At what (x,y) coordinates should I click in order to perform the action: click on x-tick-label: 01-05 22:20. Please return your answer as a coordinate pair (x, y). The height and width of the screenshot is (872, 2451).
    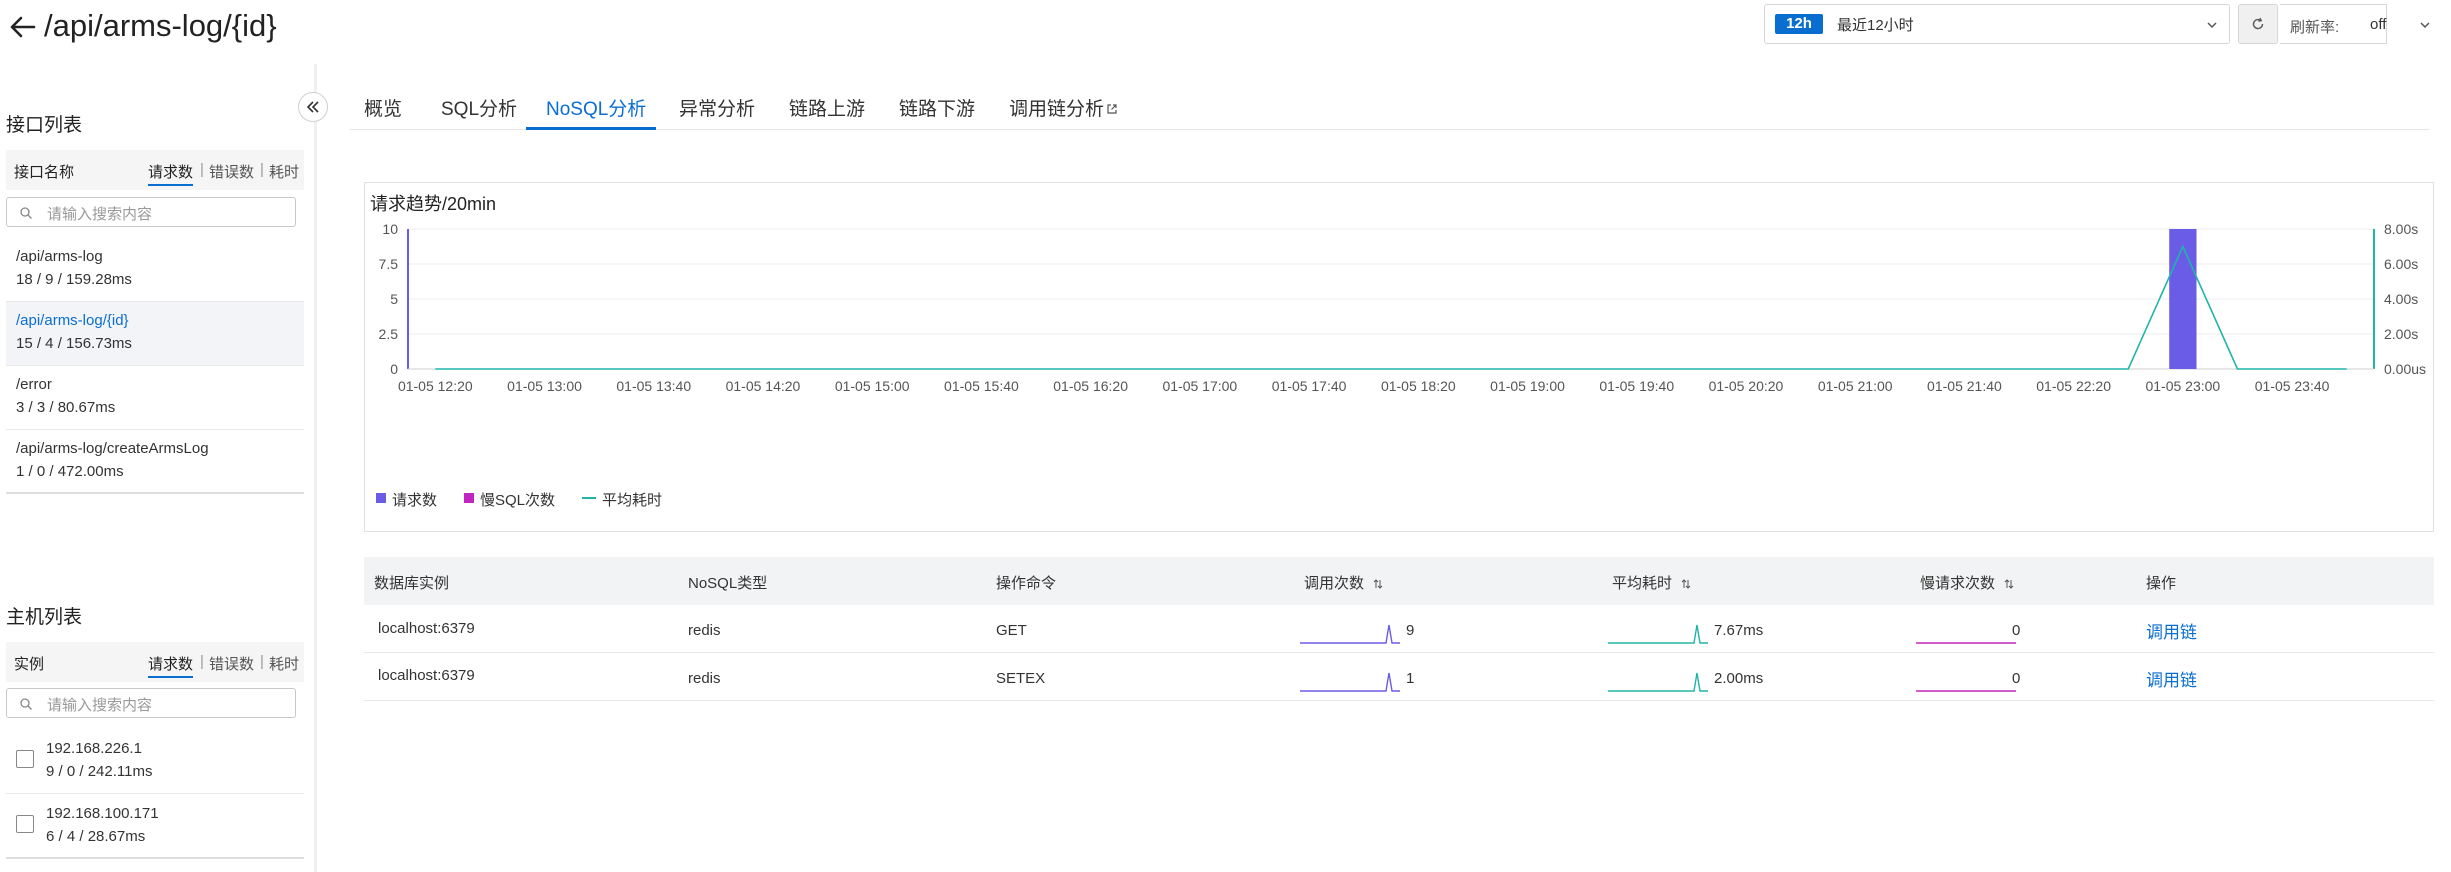
    Looking at the image, I should click on (2073, 386).